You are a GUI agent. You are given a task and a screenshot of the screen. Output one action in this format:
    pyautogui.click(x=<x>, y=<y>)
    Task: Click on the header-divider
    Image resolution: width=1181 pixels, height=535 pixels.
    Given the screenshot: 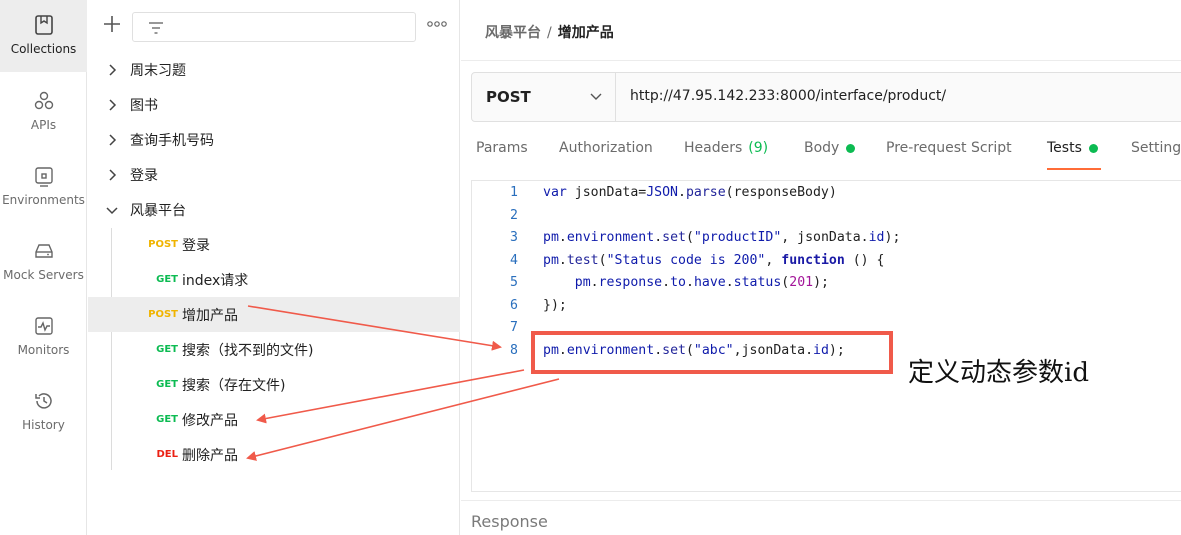 What is the action you would take?
    pyautogui.click(x=821, y=60)
    